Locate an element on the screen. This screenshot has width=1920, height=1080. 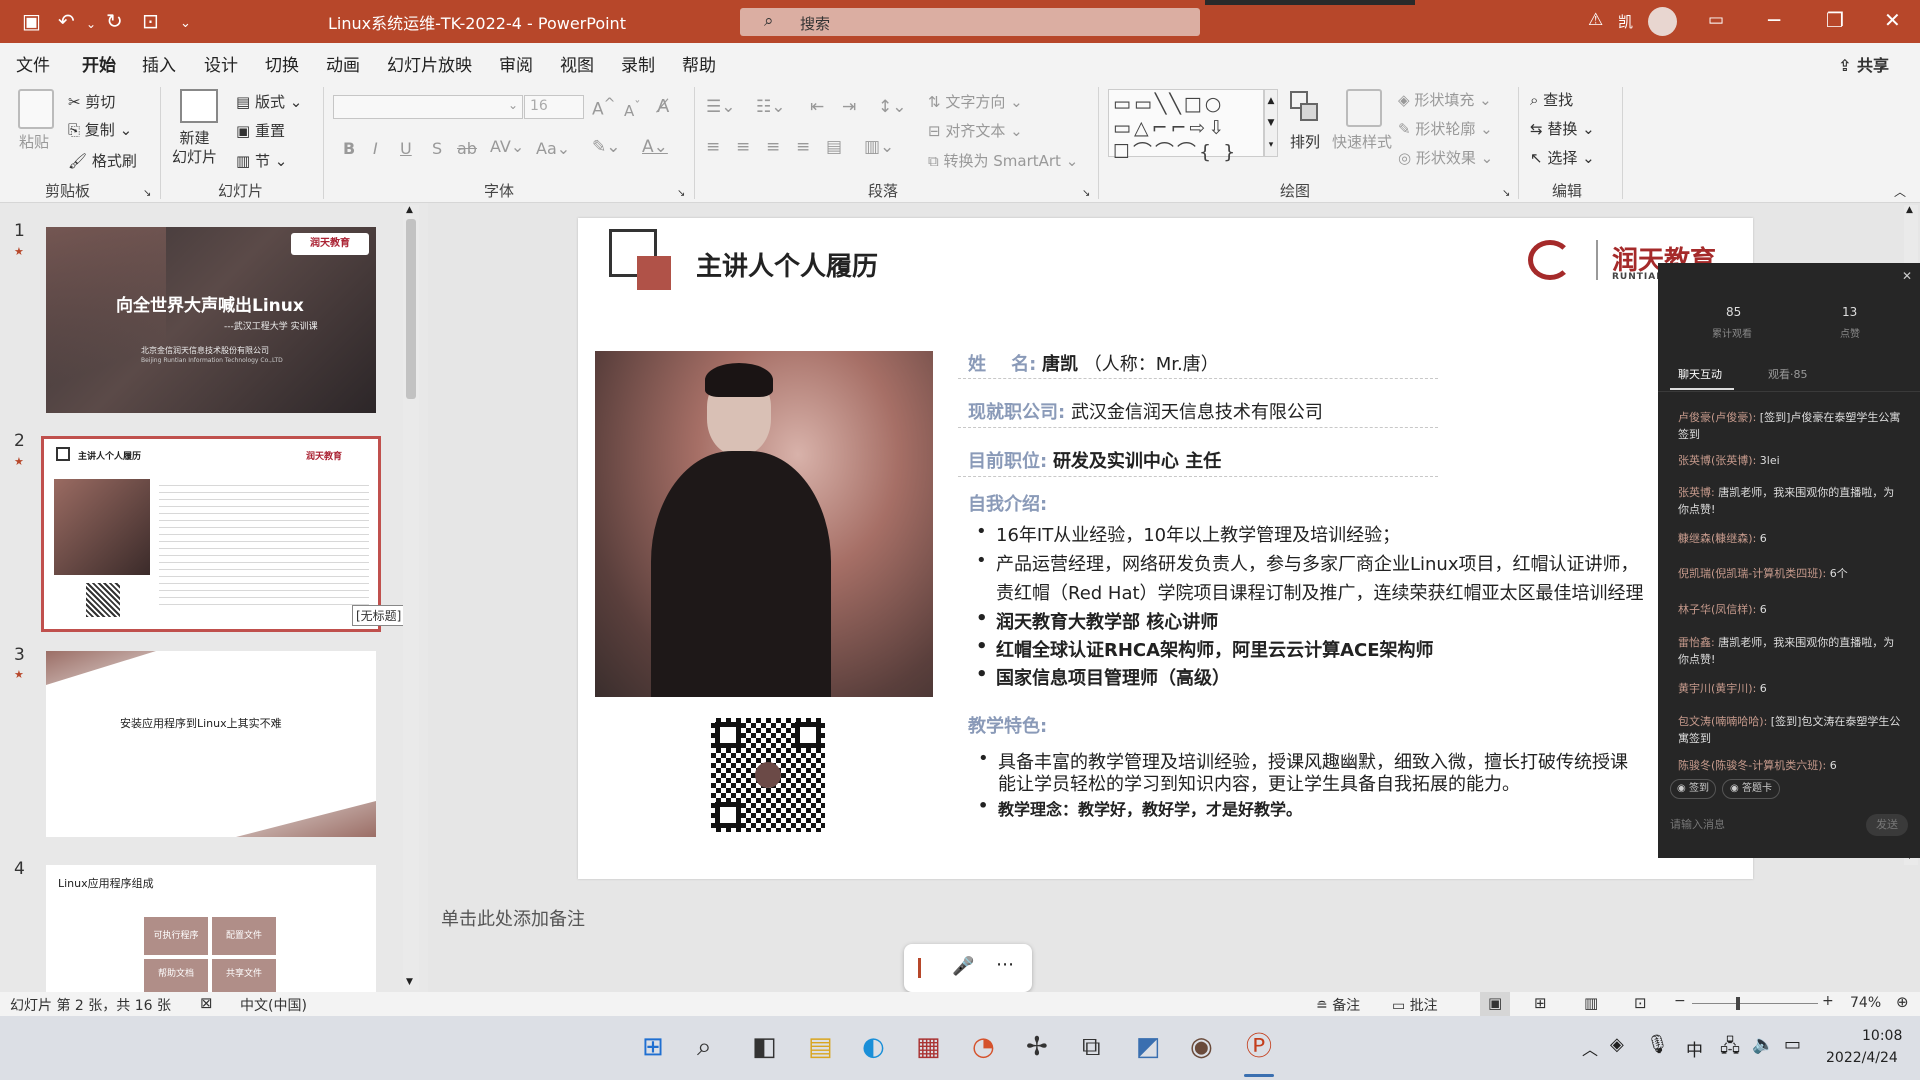
comments-toggle: ▭ 批注 is located at coordinates (1415, 1005).